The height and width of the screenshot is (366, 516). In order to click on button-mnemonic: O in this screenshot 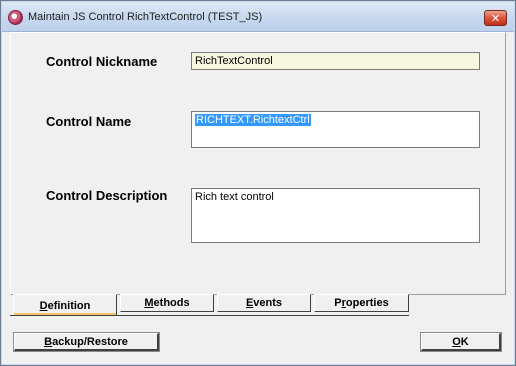, I will do `click(456, 341)`.